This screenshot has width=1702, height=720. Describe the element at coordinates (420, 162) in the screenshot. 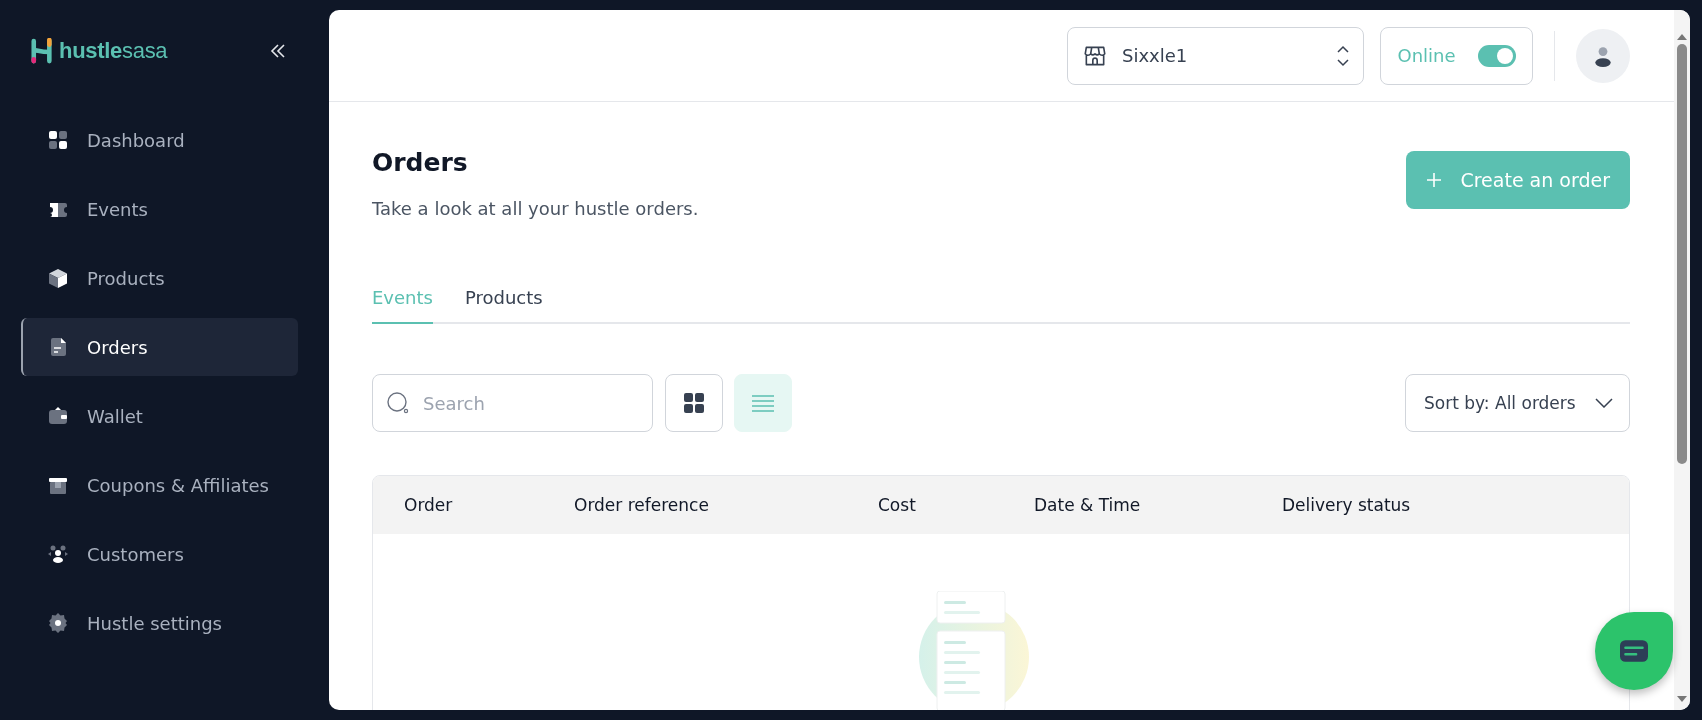

I see `page-title: Orders` at that location.